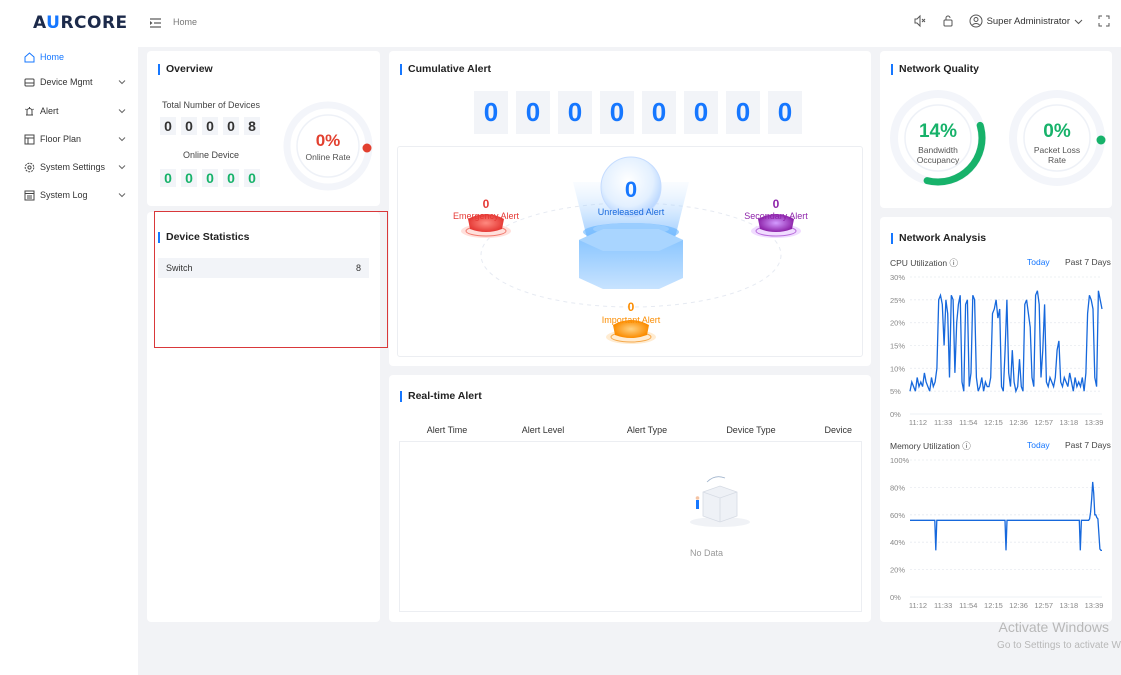 This screenshot has height=675, width=1121. Describe the element at coordinates (185, 69) in the screenshot. I see `overview-title: Overview` at that location.